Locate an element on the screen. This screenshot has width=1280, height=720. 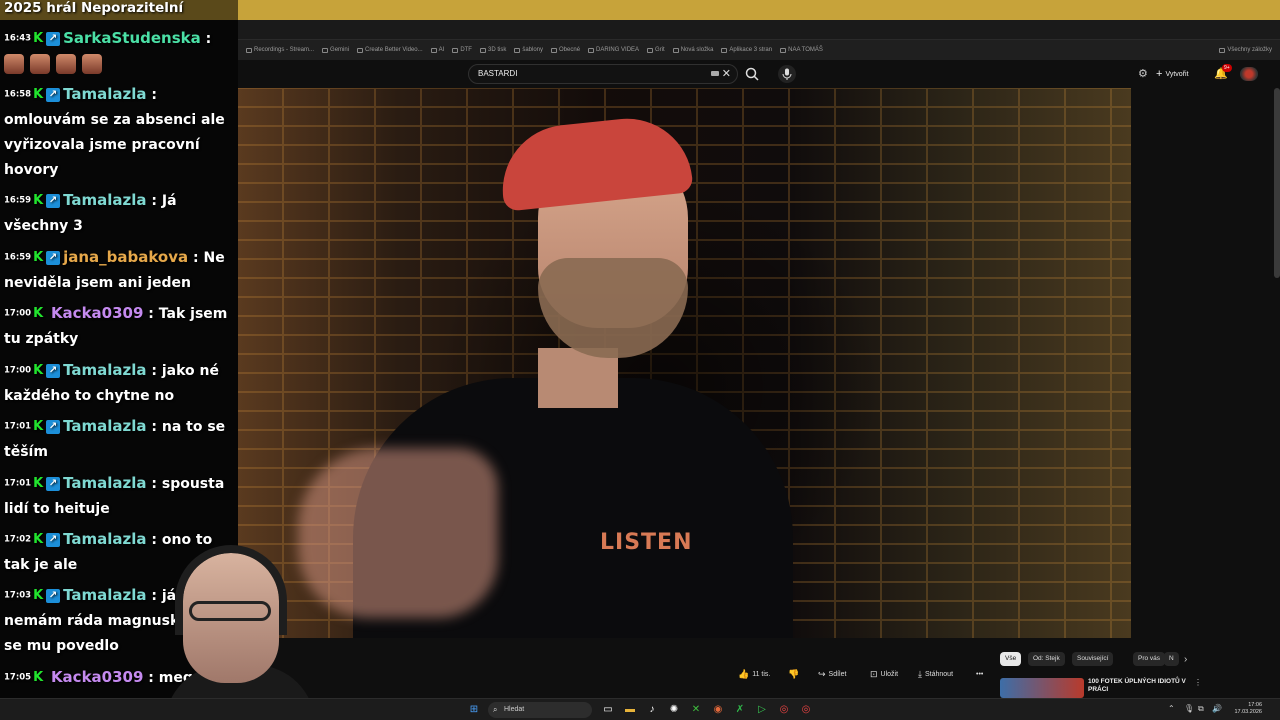
emote-image is located at coordinates (40, 64).